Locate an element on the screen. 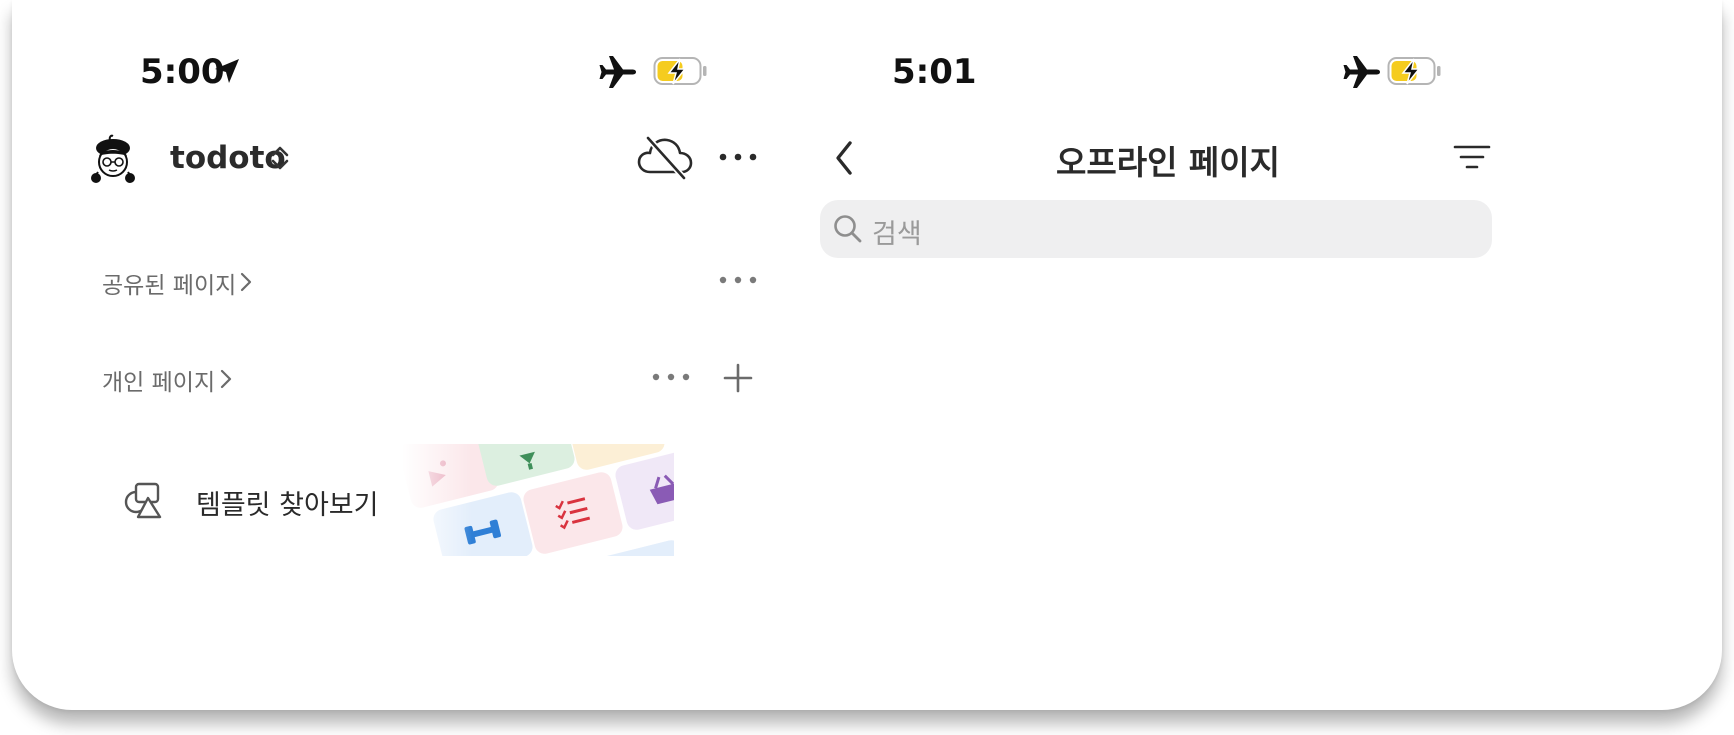 Image resolution: width=1734 pixels, height=735 pixels. cloud-off-icon is located at coordinates (665, 157).